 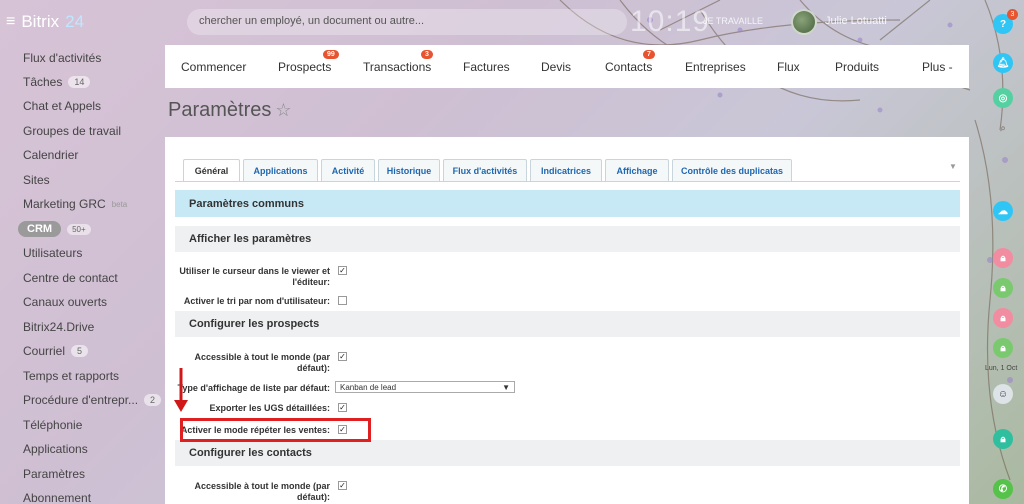 What do you see at coordinates (486, 67) in the screenshot?
I see `nav-invoices: Factures` at bounding box center [486, 67].